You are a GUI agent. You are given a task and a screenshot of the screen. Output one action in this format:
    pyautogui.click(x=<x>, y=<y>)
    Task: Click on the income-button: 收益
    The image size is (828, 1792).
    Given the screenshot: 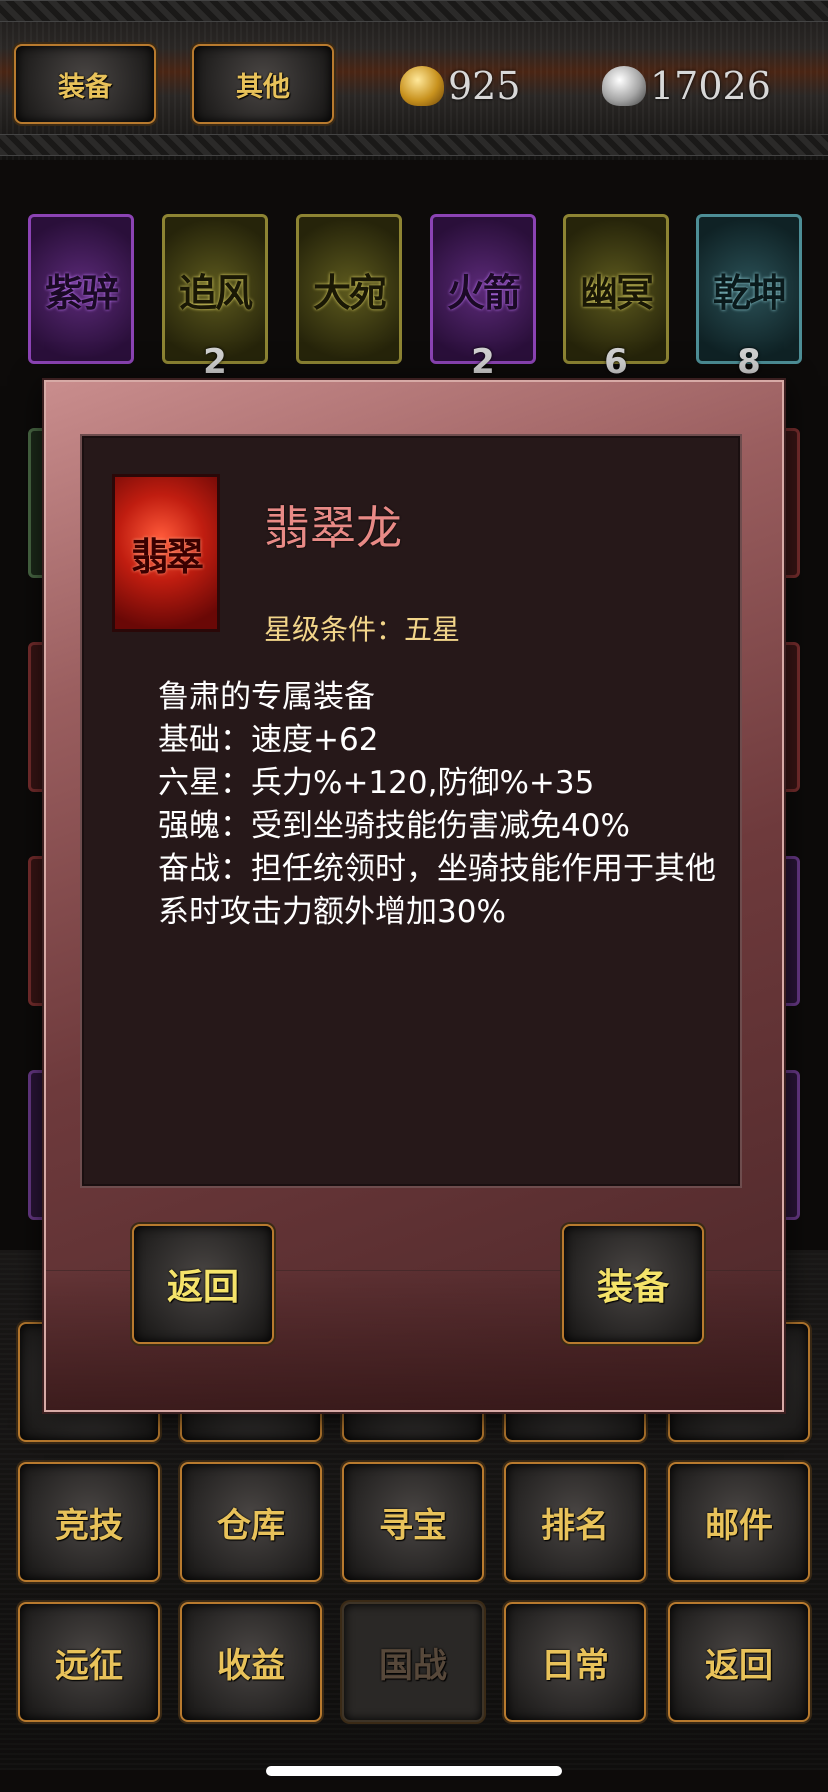 What is the action you would take?
    pyautogui.click(x=251, y=1662)
    